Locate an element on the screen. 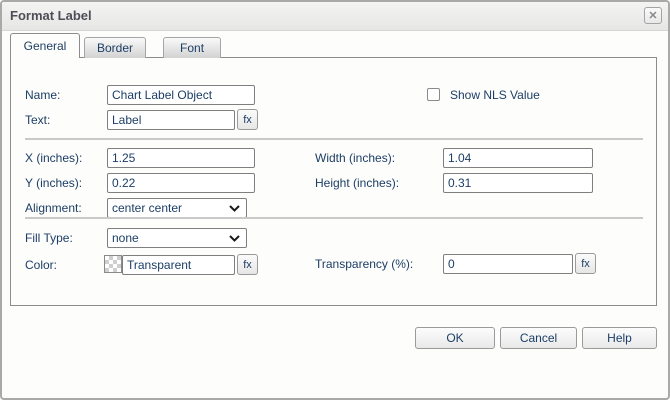 This screenshot has width=670, height=400. alignment-select: center center is located at coordinates (177, 208).